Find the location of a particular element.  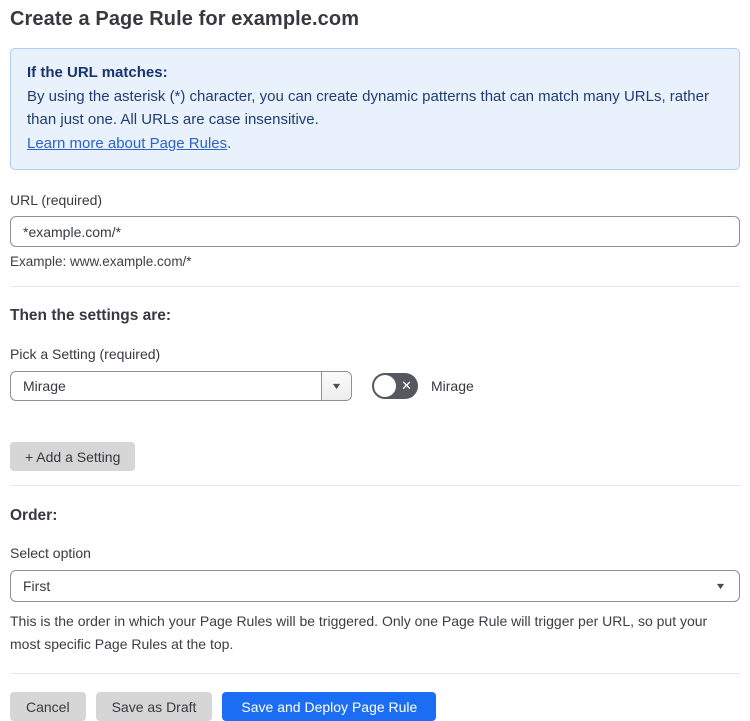

mirage-toggle: ✕ is located at coordinates (395, 386).